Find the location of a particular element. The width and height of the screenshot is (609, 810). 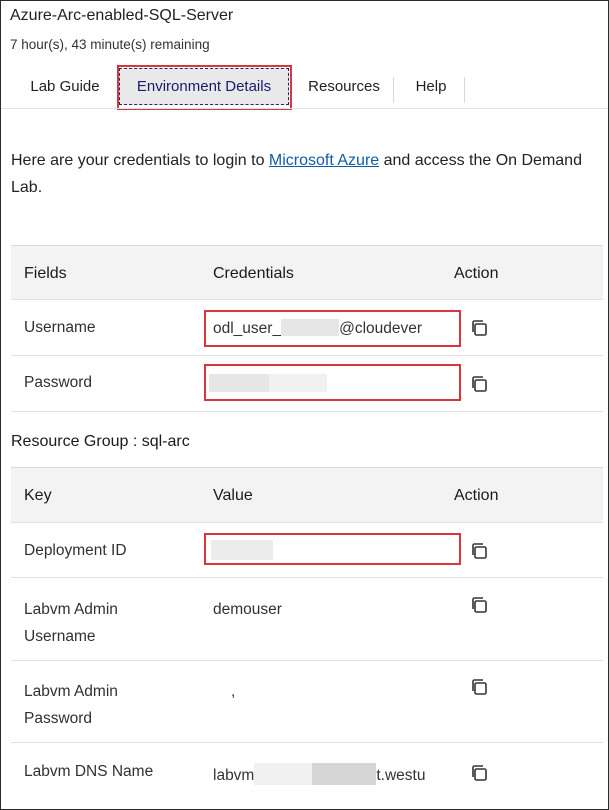

header-value: Value is located at coordinates (233, 495).